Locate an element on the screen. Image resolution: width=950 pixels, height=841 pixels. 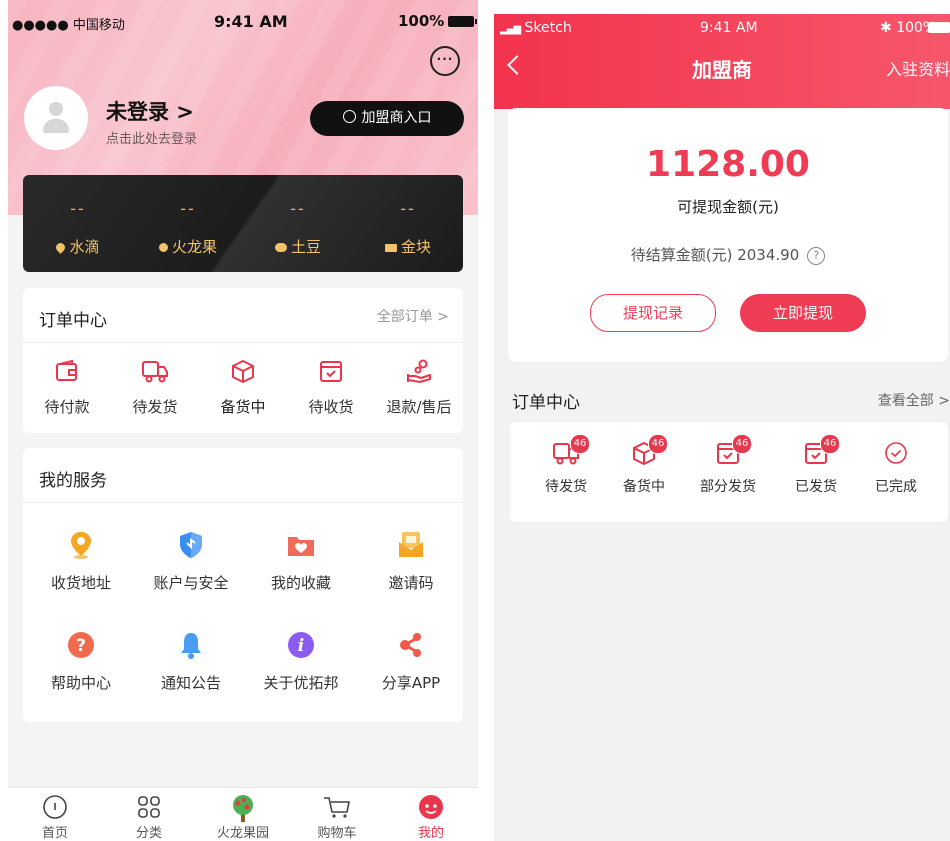
home-icon is located at coordinates (55, 807).